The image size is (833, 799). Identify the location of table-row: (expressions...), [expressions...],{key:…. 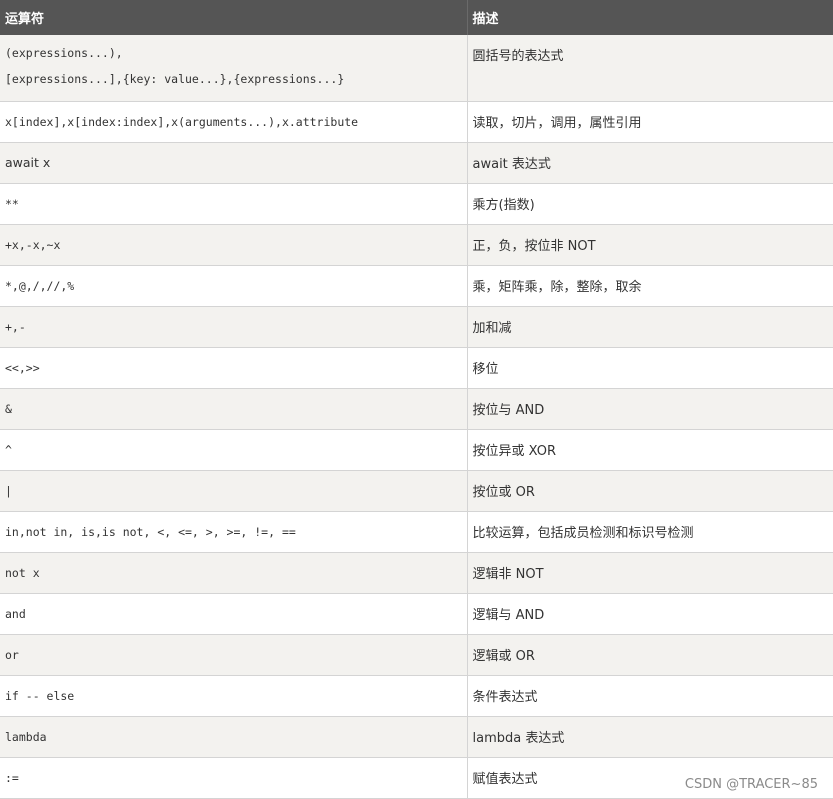
(416, 68).